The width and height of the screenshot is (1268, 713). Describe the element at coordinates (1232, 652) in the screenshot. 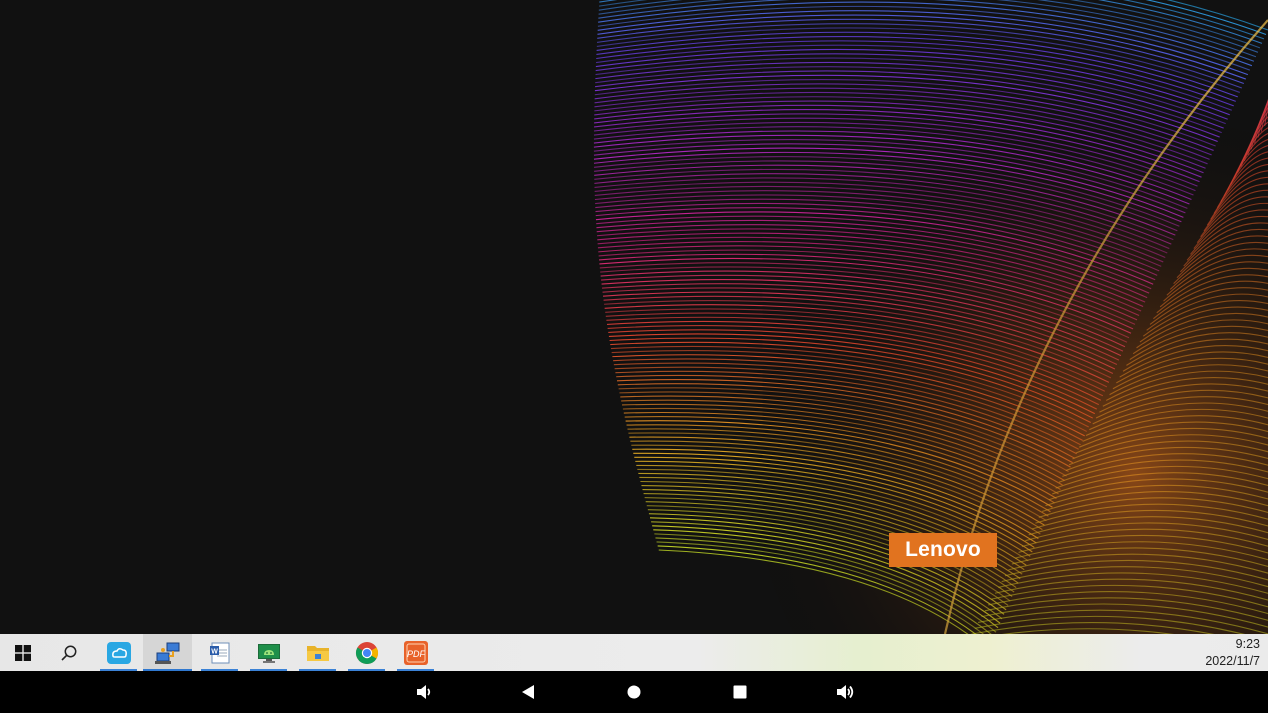

I see `system-clock: 9:23 2022/11/7` at that location.